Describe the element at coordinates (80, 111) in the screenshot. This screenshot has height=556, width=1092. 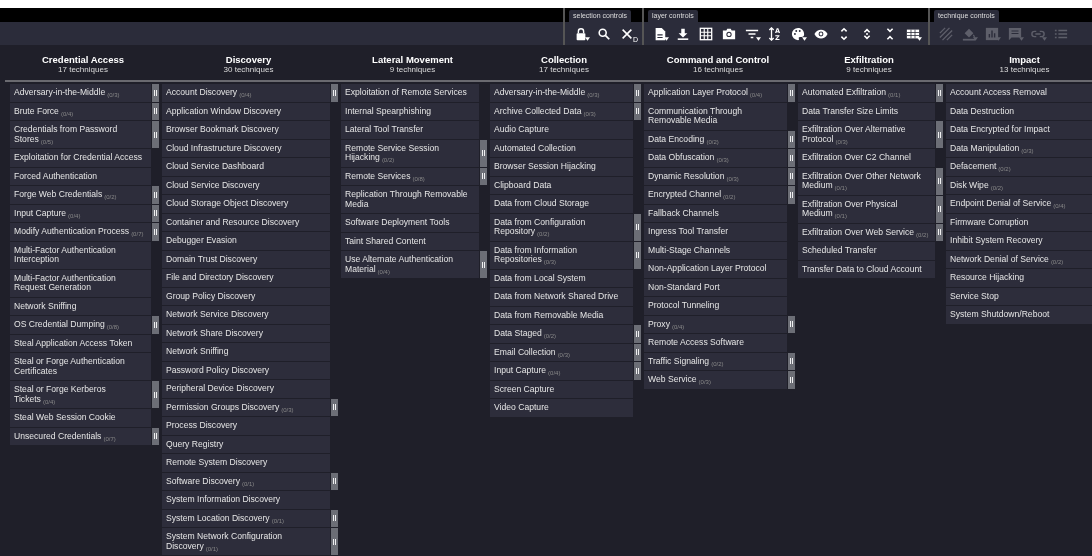
I see `technique-cell: Brute Force $_{(0/4)}$` at that location.